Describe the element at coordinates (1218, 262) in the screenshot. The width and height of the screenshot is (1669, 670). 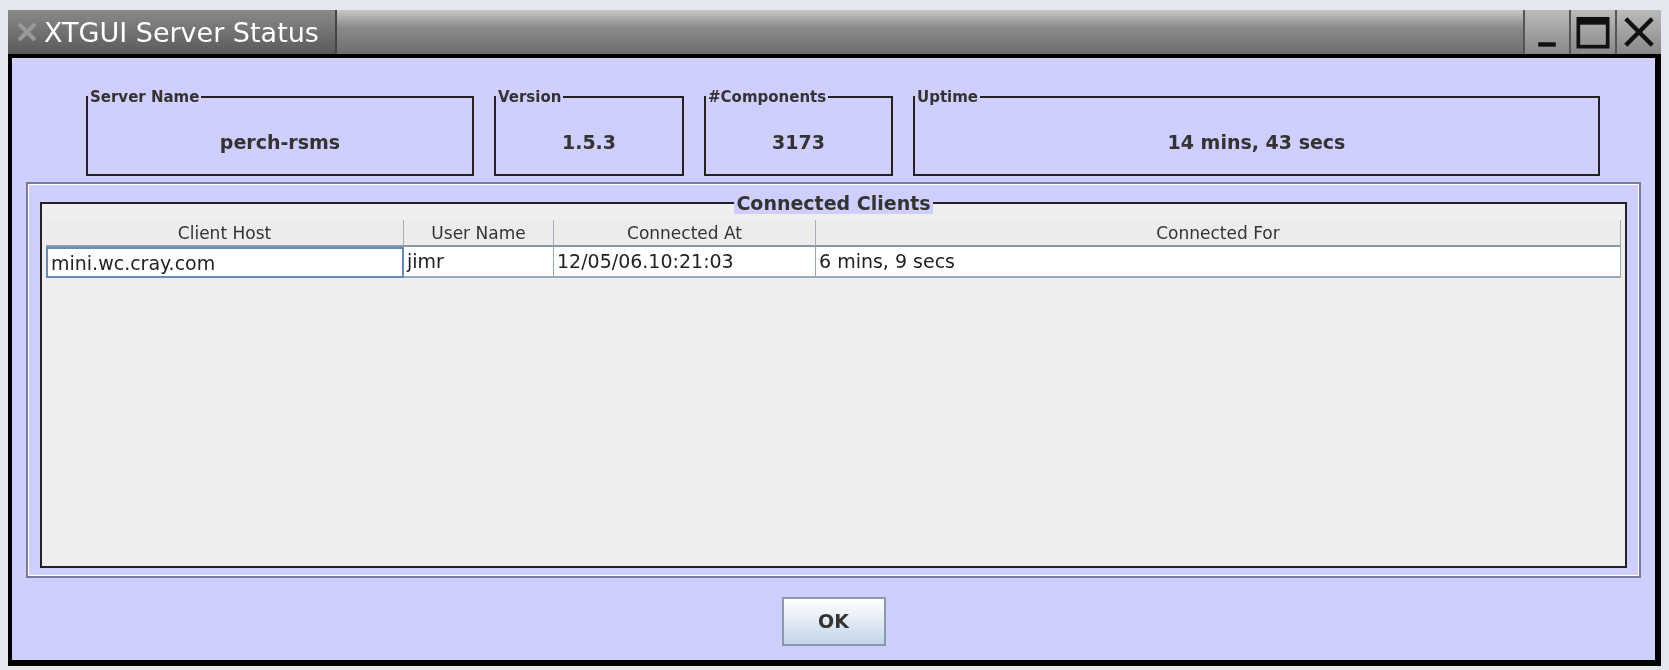
I see `table-cell: 6 mins, 9 secs` at that location.